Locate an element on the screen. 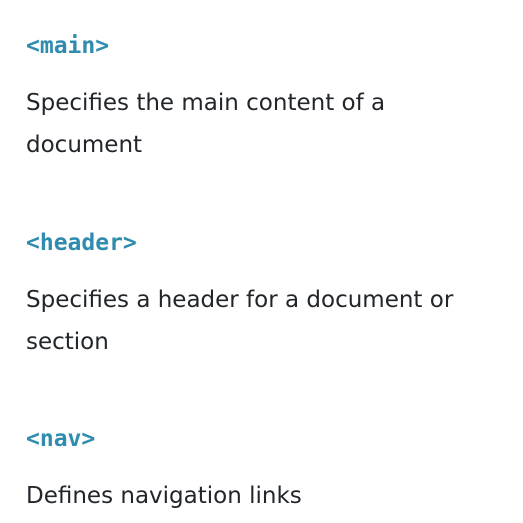 The image size is (523, 523). tag-name-header: <header> is located at coordinates (81, 243).